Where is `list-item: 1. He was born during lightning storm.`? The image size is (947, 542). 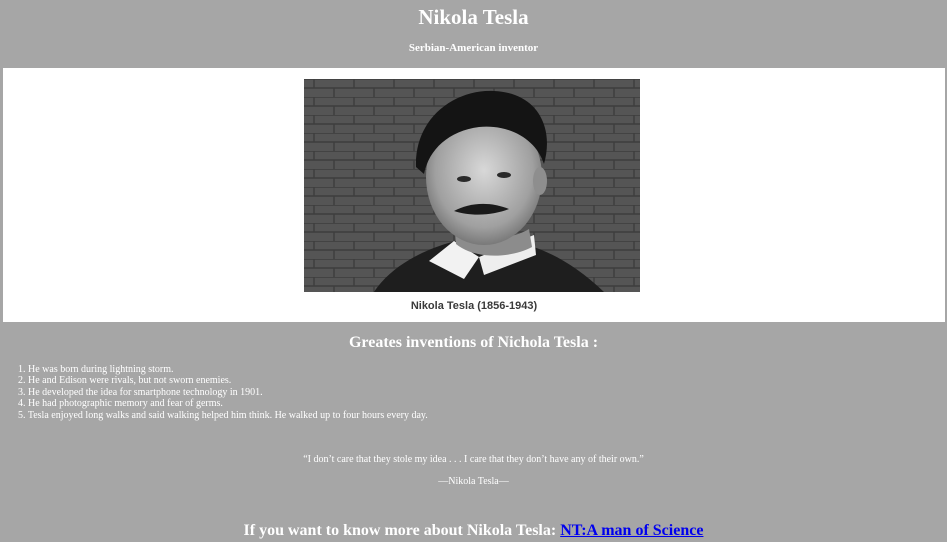
list-item: 1. He was born during lightning storm. is located at coordinates (96, 369).